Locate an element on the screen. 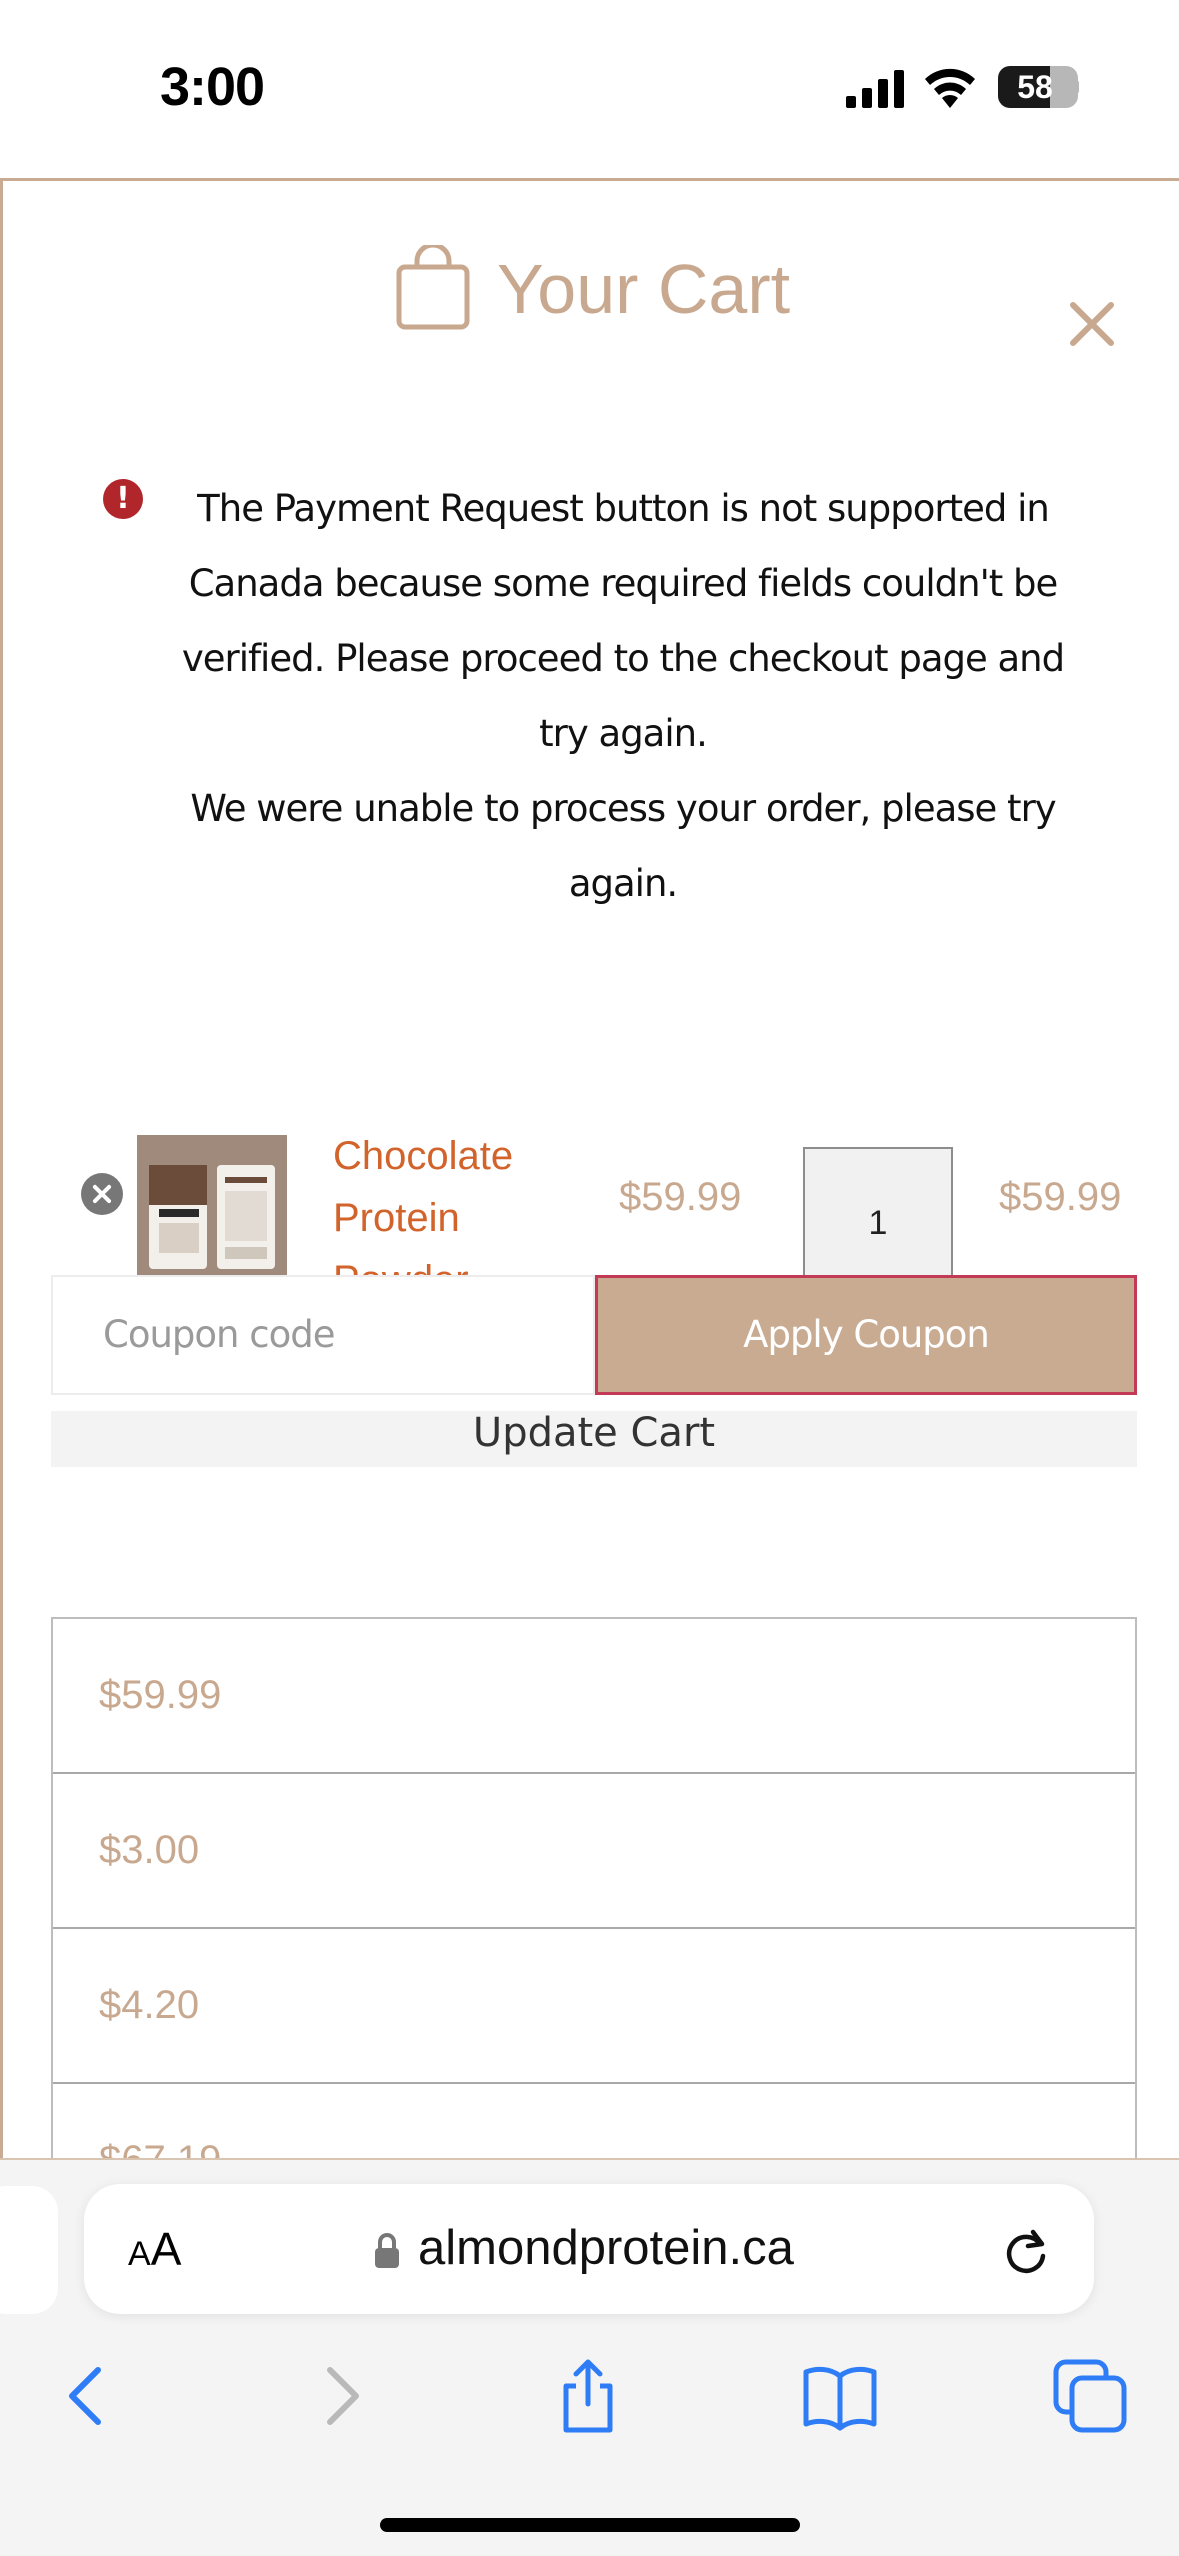  shopping-bag-icon is located at coordinates (433, 287).